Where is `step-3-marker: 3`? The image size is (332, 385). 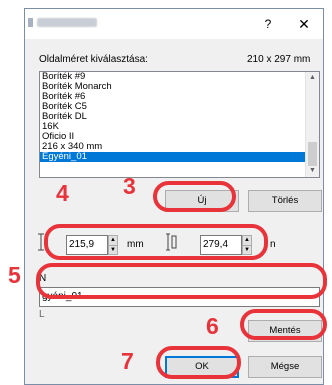 step-3-marker: 3 is located at coordinates (129, 186).